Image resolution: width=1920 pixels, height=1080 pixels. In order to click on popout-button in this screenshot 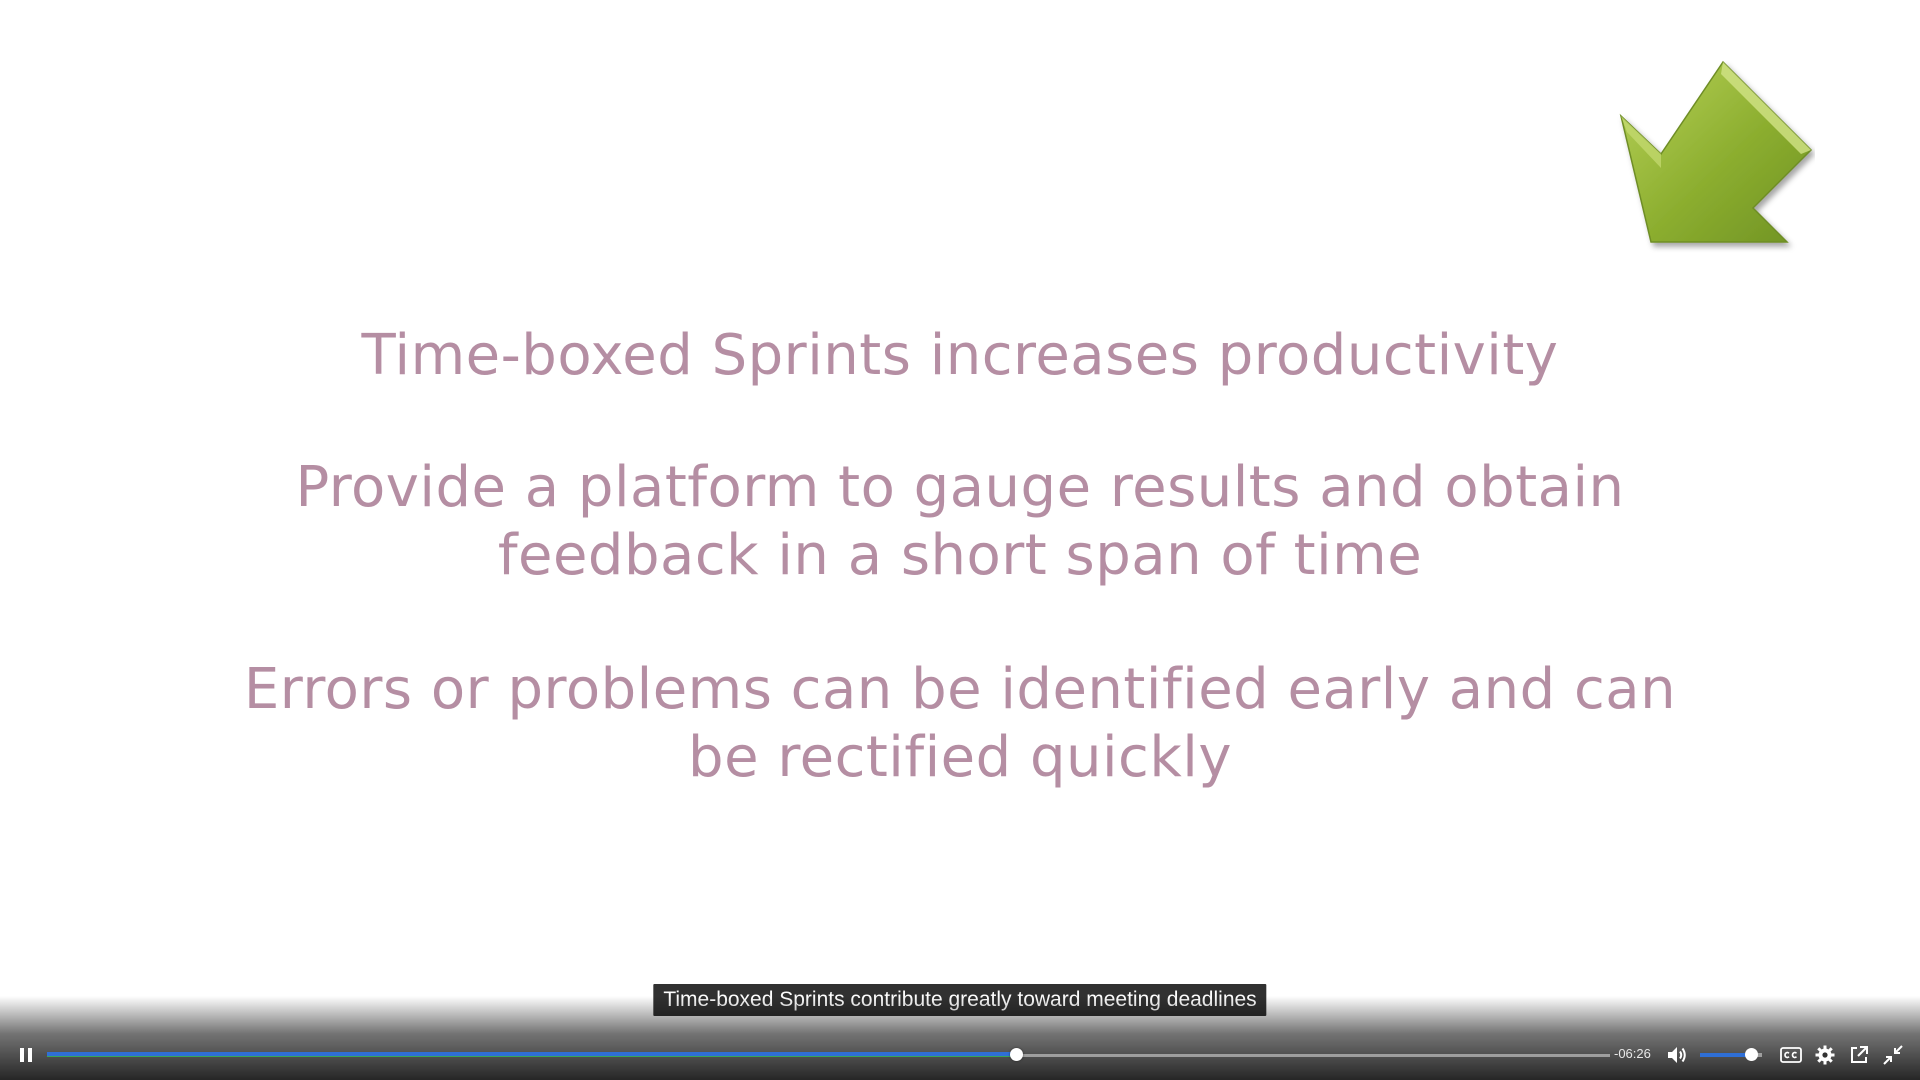, I will do `click(1859, 1055)`.